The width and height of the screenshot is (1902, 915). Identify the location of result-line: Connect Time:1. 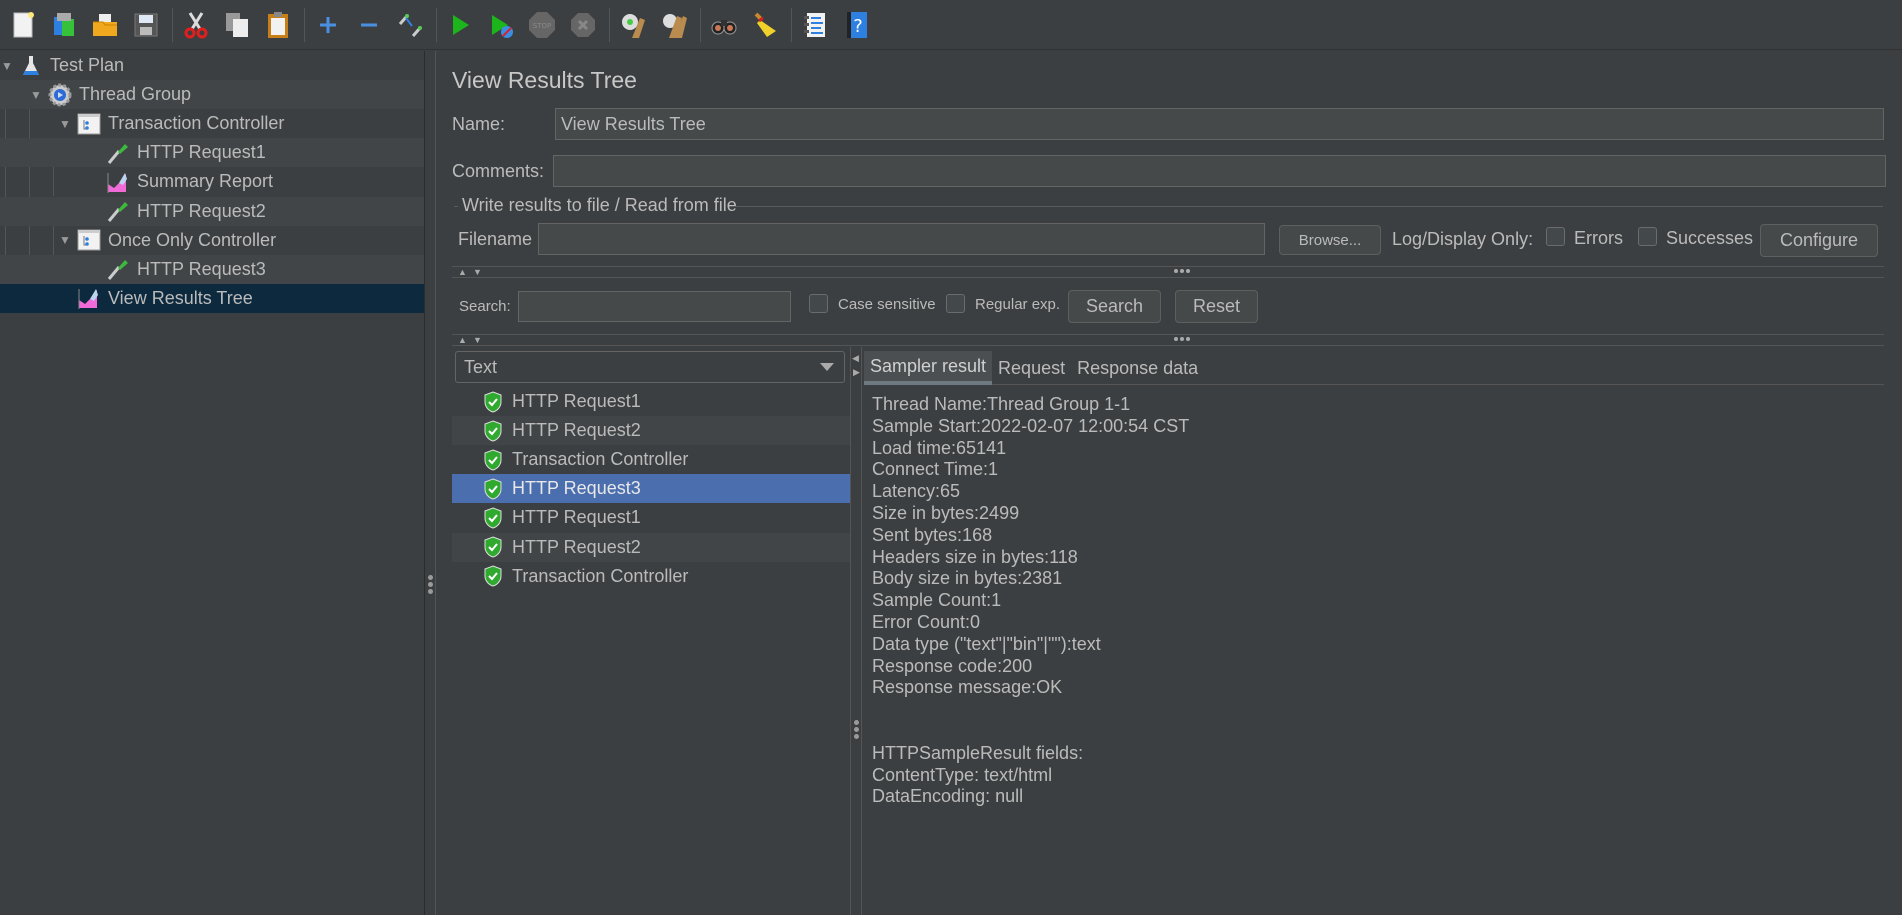
(935, 469).